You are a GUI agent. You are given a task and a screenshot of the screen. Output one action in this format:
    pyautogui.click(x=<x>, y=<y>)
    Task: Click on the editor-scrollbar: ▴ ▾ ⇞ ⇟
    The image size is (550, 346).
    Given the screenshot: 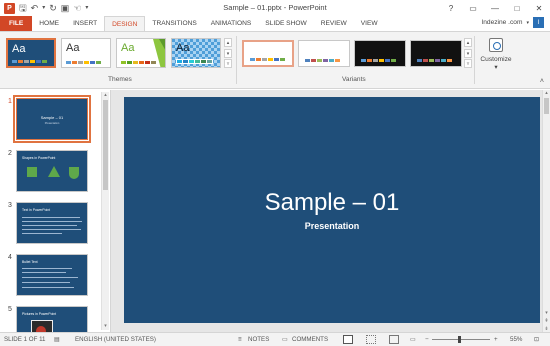 What is the action you would take?
    pyautogui.click(x=546, y=211)
    